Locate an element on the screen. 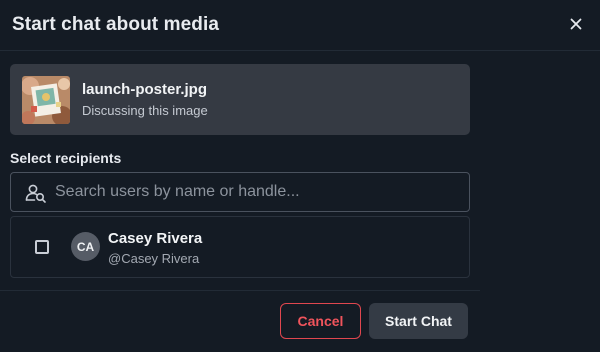 The height and width of the screenshot is (352, 600). close-icon is located at coordinates (576, 24).